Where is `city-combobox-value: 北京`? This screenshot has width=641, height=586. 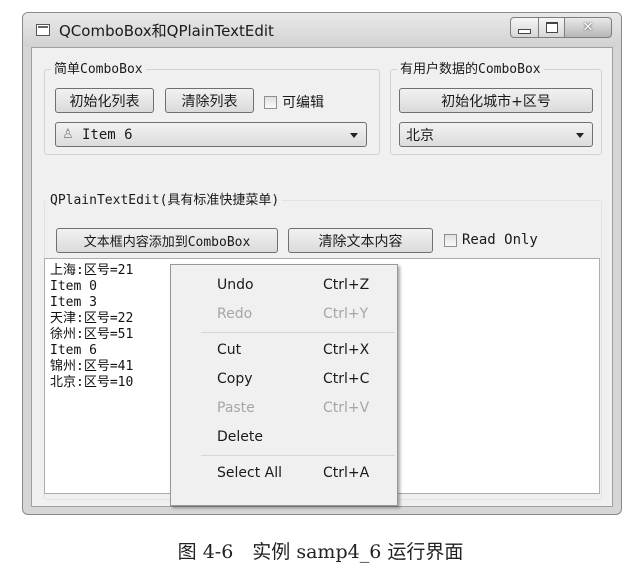
city-combobox-value: 北京 is located at coordinates (420, 135).